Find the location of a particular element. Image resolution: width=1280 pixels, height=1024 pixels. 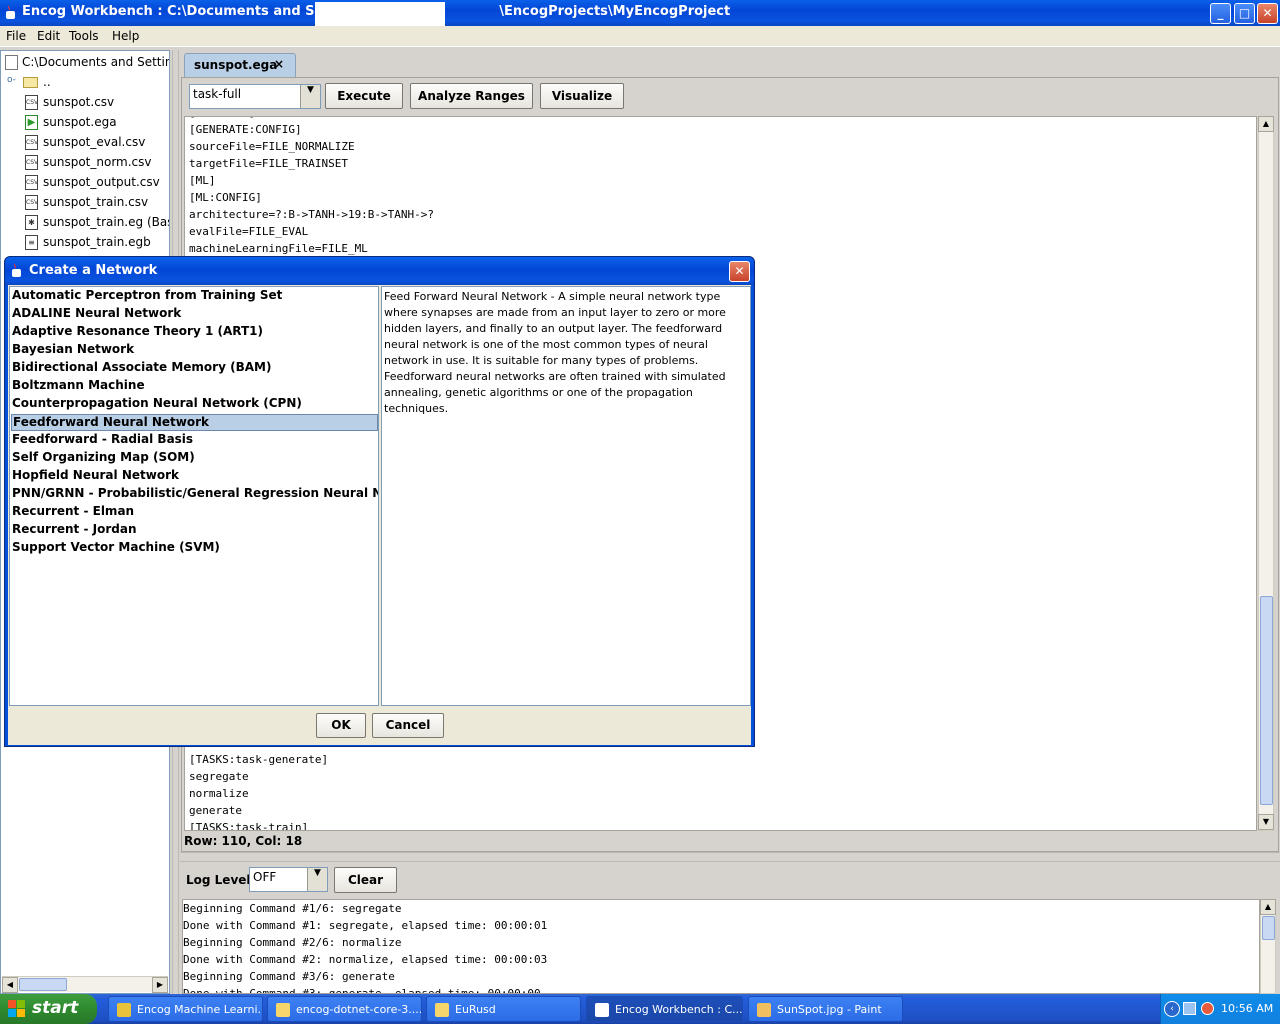

close-button: ✕ is located at coordinates (1267, 13).